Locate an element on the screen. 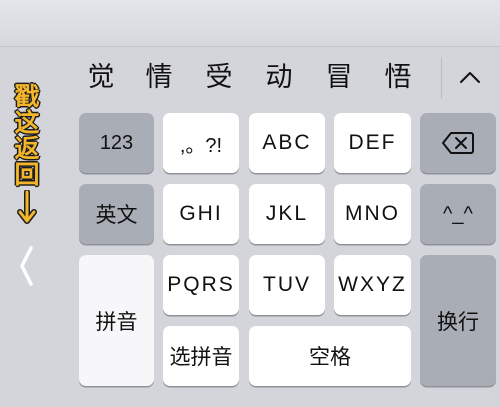 This screenshot has height=407, width=500. annotation-text: 戳 这 返 回 is located at coordinates (27, 136).